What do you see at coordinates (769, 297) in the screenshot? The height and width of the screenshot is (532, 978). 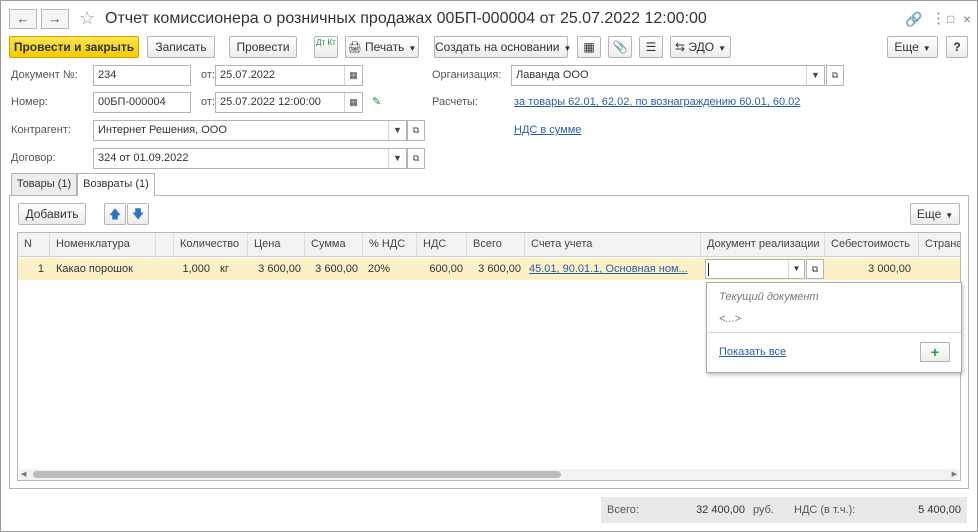 I see `dropdown-item-current-doc: Текущий документ` at bounding box center [769, 297].